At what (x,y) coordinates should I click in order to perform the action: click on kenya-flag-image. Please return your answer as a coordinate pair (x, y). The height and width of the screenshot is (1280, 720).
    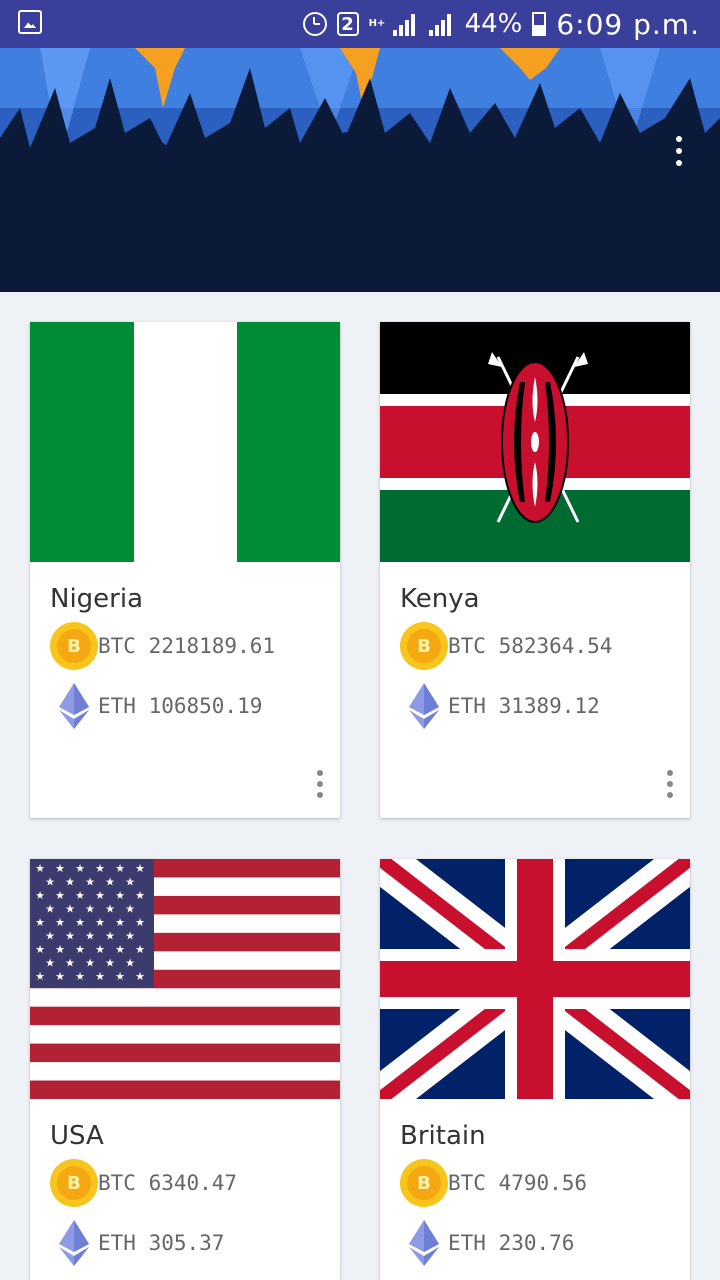
    Looking at the image, I should click on (535, 442).